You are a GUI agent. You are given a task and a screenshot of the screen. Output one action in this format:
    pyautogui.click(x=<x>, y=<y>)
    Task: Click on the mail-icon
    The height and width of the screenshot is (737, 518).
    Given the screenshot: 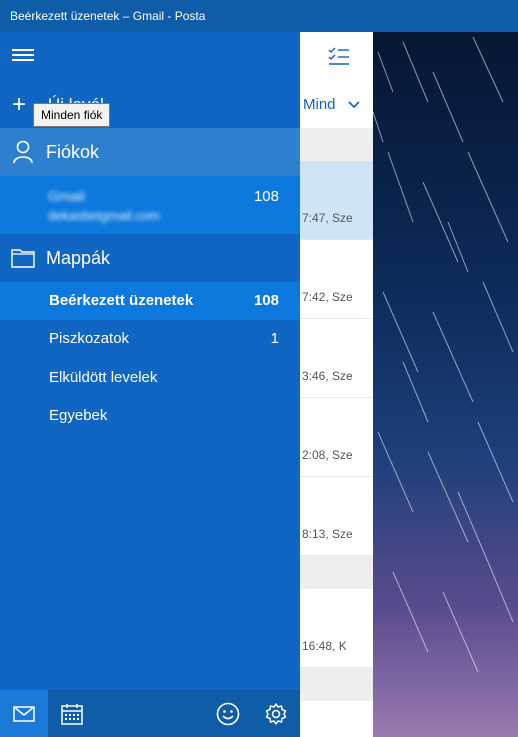 What is the action you would take?
    pyautogui.click(x=24, y=713)
    